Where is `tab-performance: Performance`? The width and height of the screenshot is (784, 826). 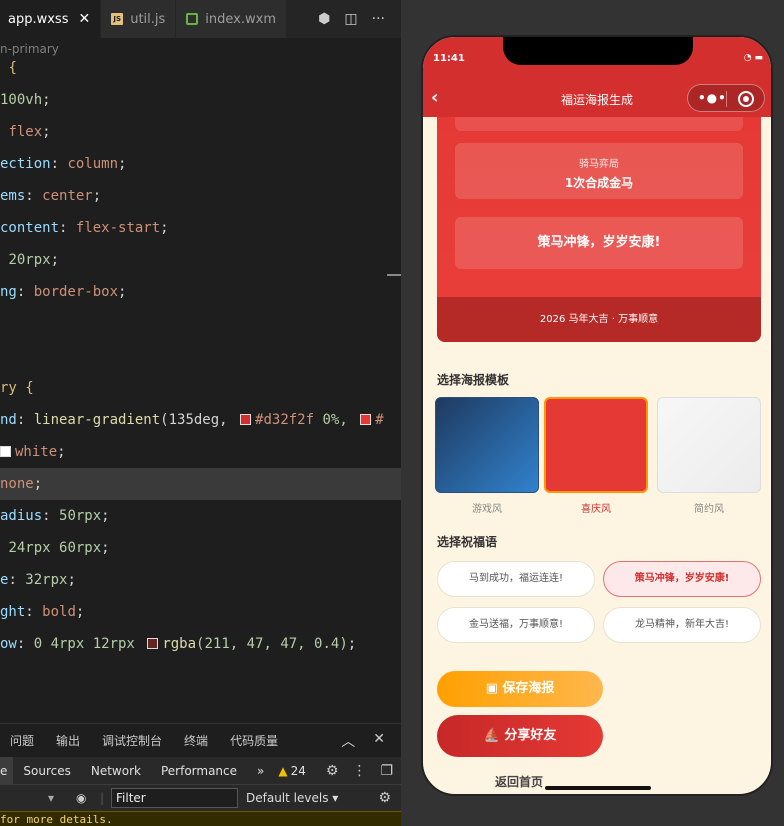 tab-performance: Performance is located at coordinates (199, 771).